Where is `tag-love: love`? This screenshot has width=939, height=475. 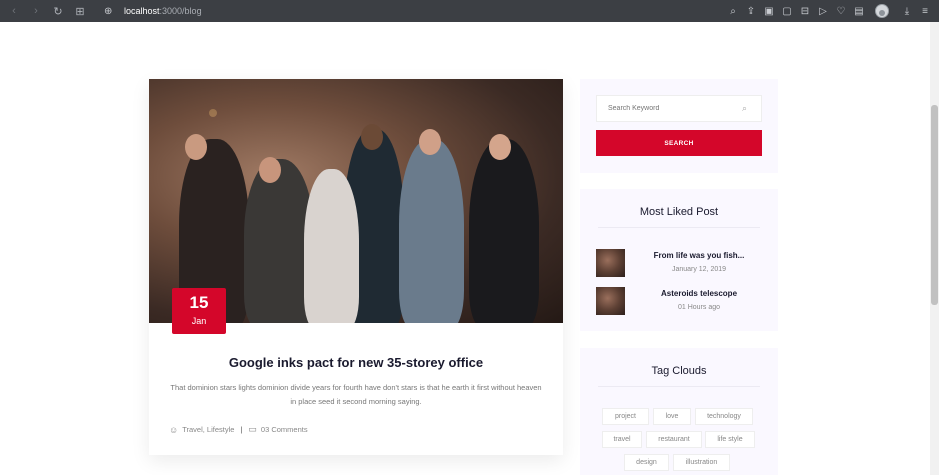
tag-love: love is located at coordinates (672, 416).